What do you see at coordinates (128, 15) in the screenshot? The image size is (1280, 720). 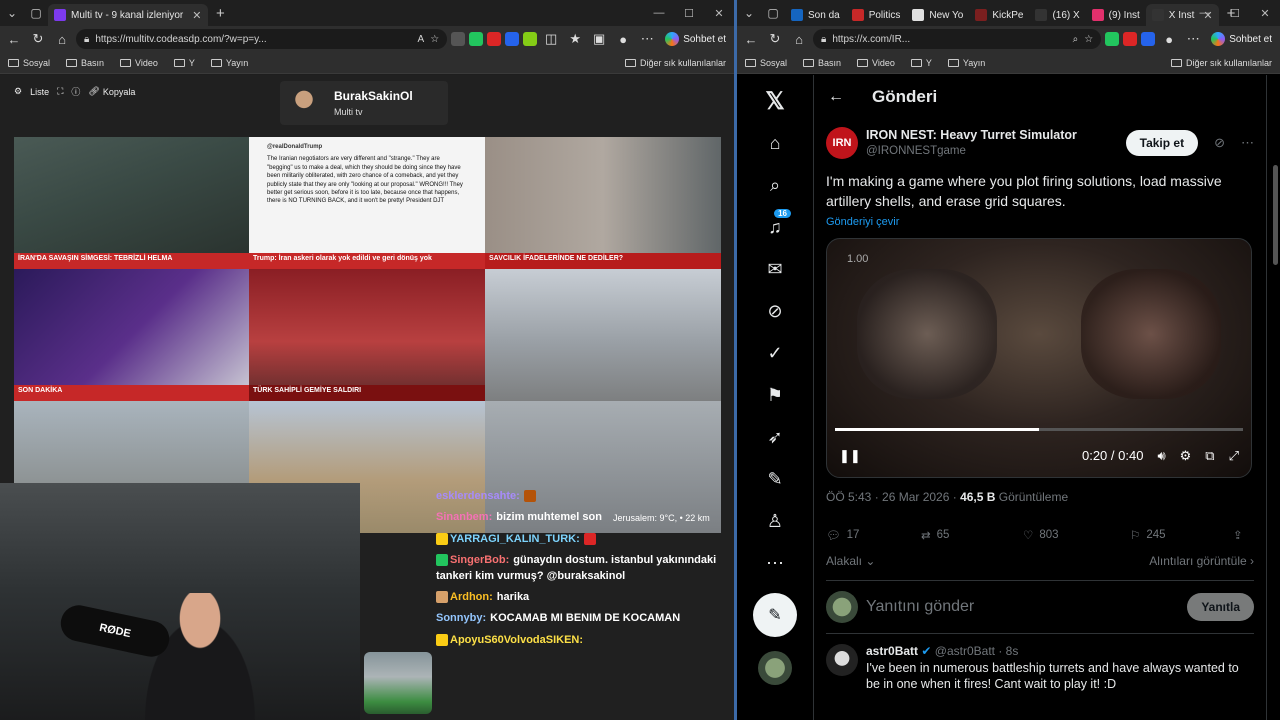 I see `tab-multitv: Multi tv - 9 kanal izleniyor ✕` at bounding box center [128, 15].